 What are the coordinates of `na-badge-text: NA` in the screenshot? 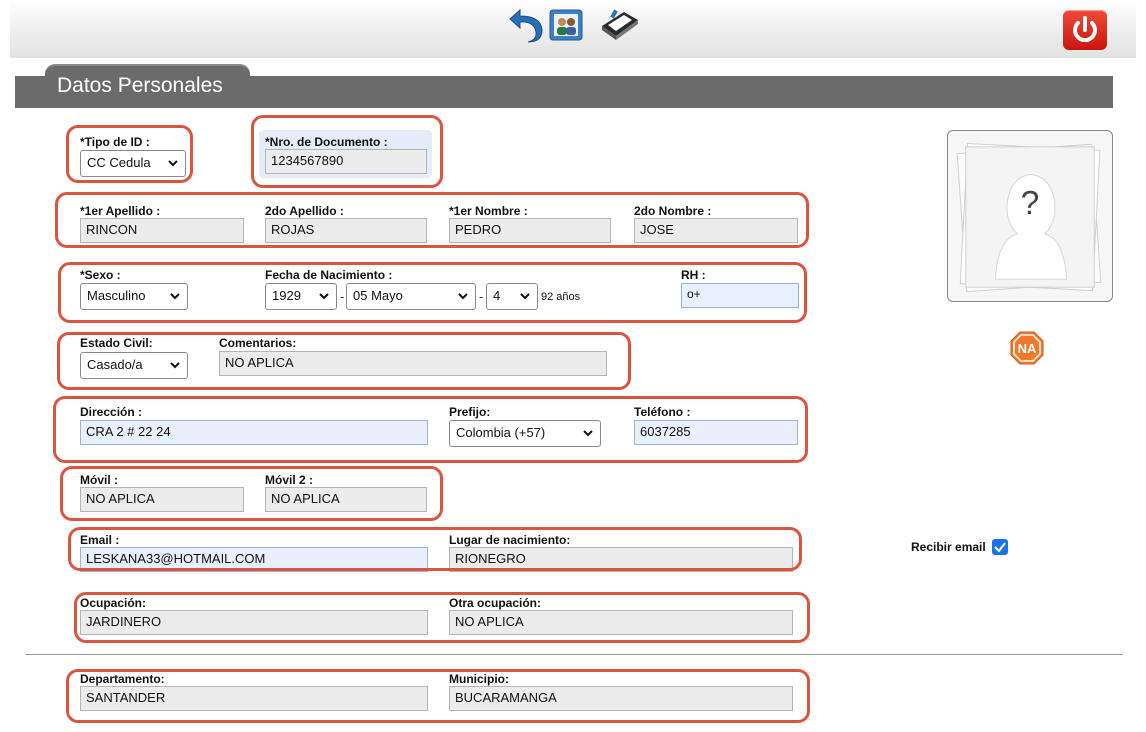 It's located at (1027, 348).